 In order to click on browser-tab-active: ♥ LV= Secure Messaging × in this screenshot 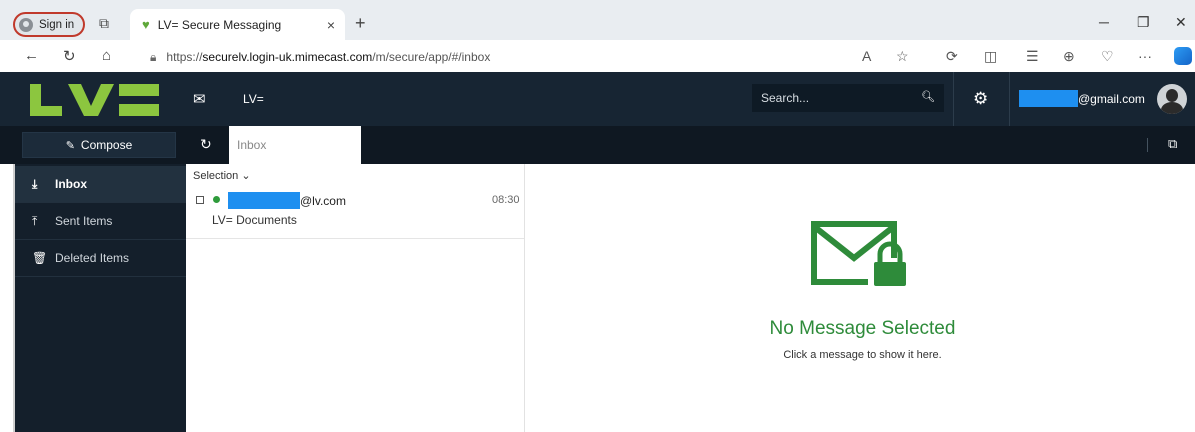, I will do `click(237, 24)`.